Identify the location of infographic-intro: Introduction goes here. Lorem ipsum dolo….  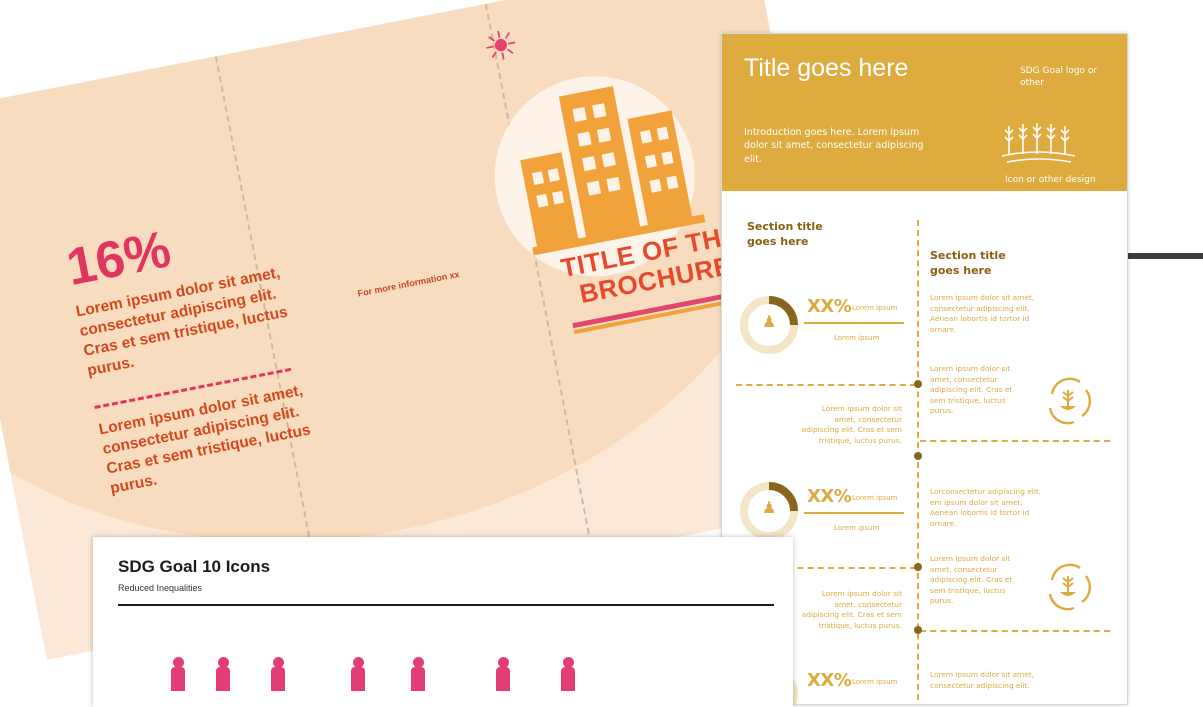
(834, 146).